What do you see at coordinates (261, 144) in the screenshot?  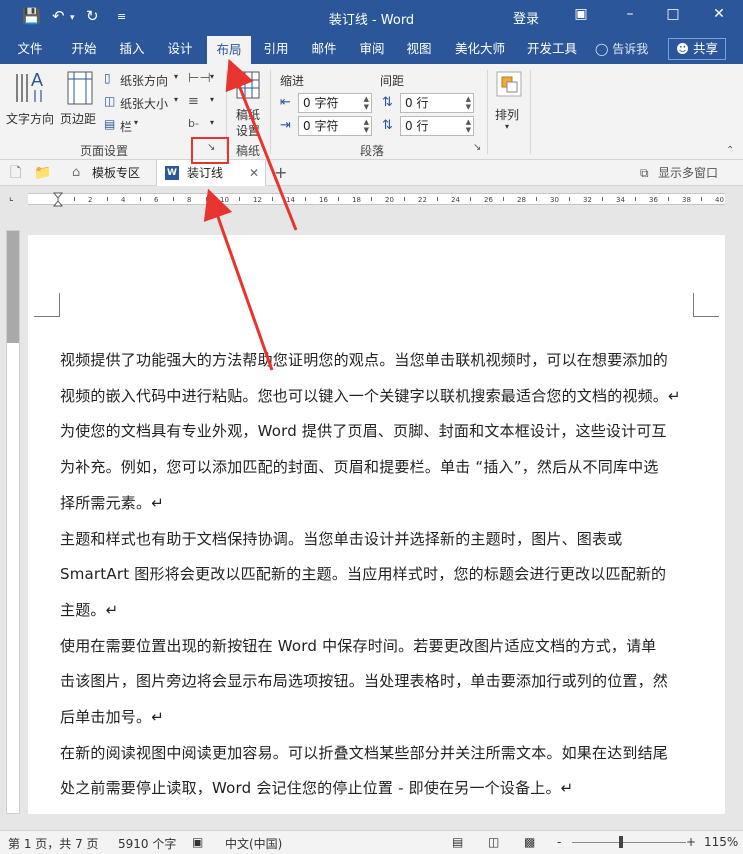 I see `arrow-to-layout-tab` at bounding box center [261, 144].